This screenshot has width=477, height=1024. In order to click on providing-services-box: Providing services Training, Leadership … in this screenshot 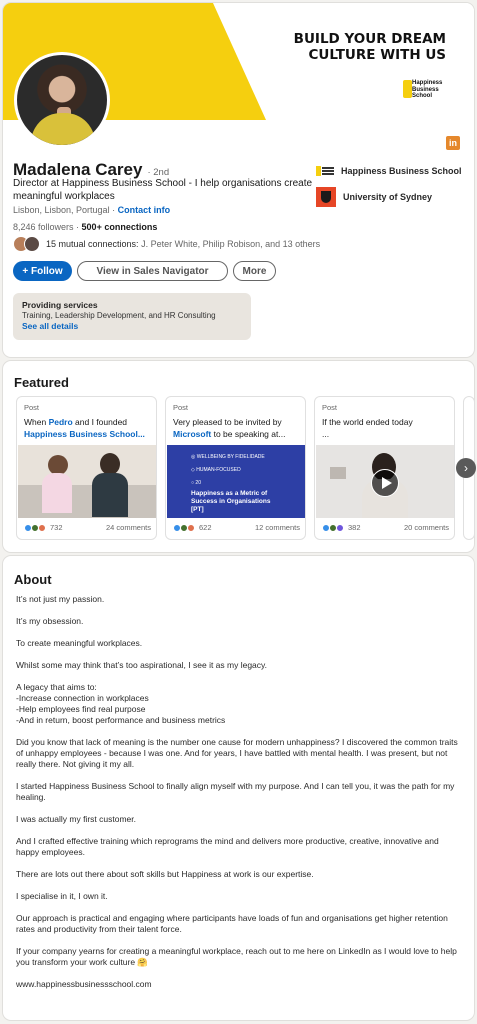, I will do `click(132, 316)`.